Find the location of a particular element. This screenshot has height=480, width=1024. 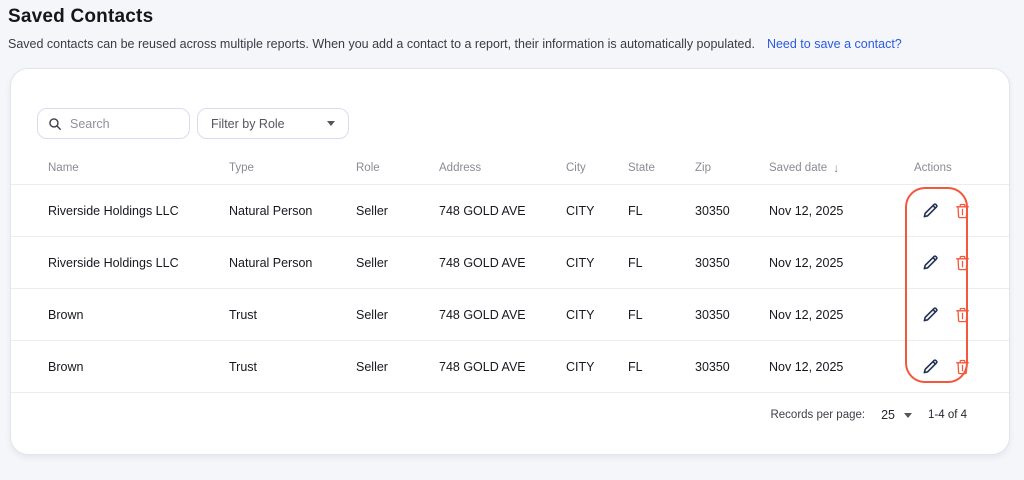

header-address: Address is located at coordinates (460, 167).